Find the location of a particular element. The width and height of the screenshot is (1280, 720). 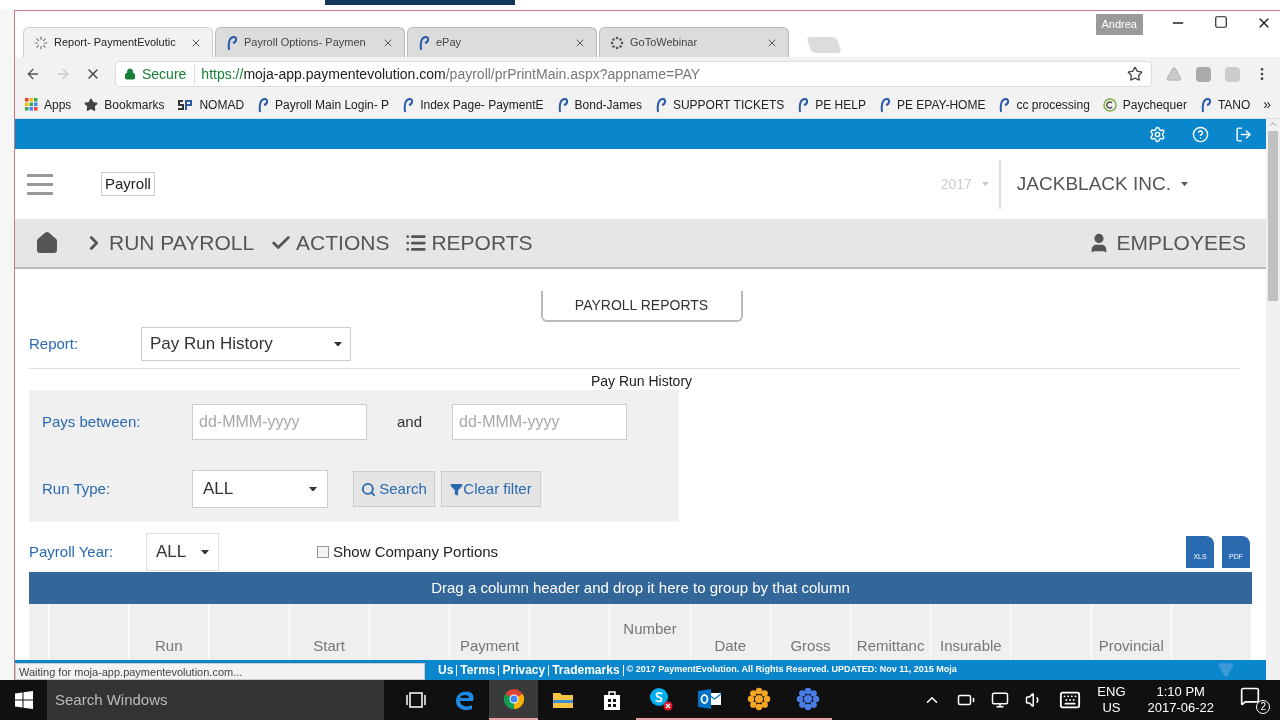

tab-title: Payroll Options- Paymen is located at coordinates (305, 43).